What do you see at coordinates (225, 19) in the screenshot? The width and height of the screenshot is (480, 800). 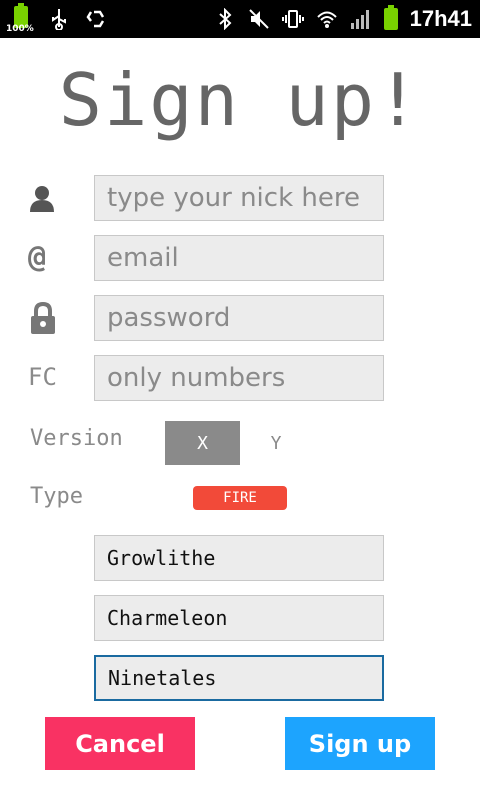 I see `bluetooth-icon` at bounding box center [225, 19].